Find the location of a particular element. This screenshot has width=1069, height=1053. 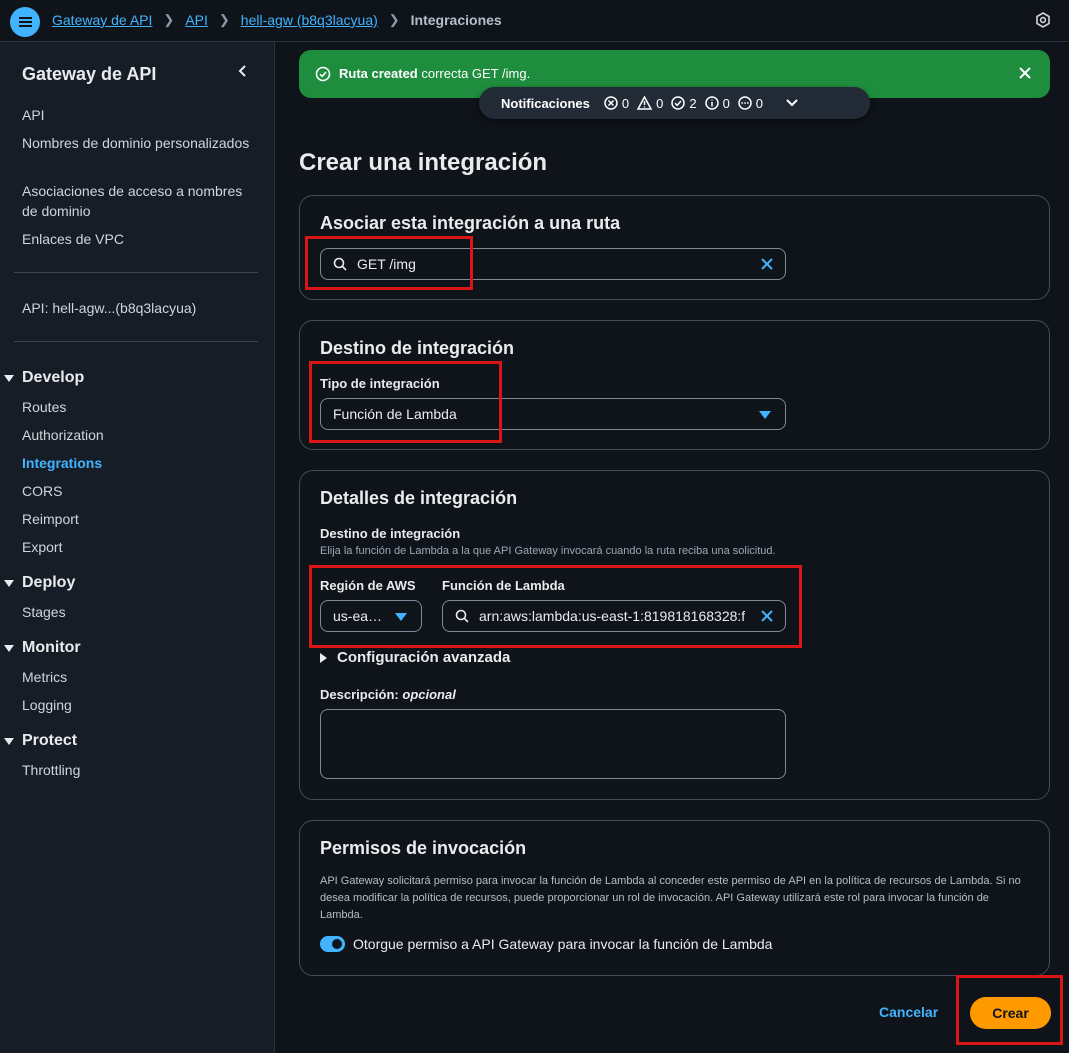

optional-tag: opcional is located at coordinates (429, 694).